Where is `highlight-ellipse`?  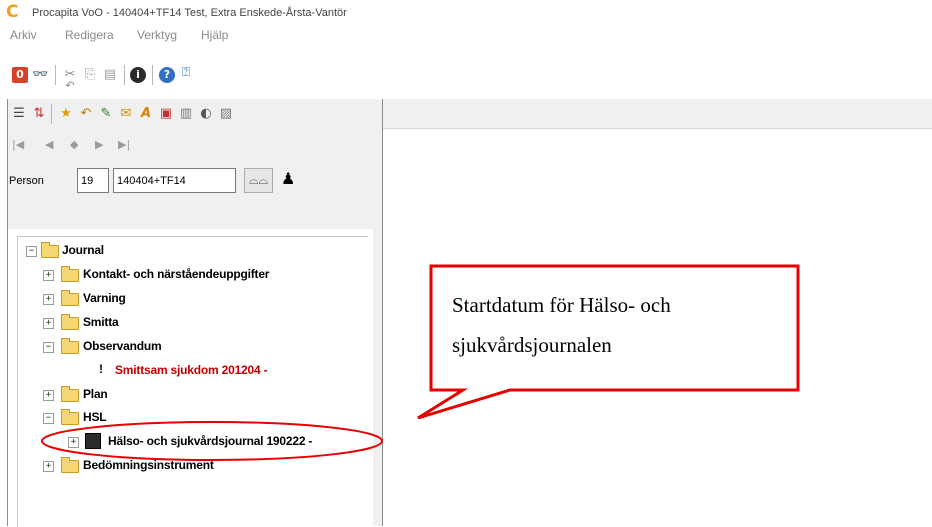 highlight-ellipse is located at coordinates (212, 441).